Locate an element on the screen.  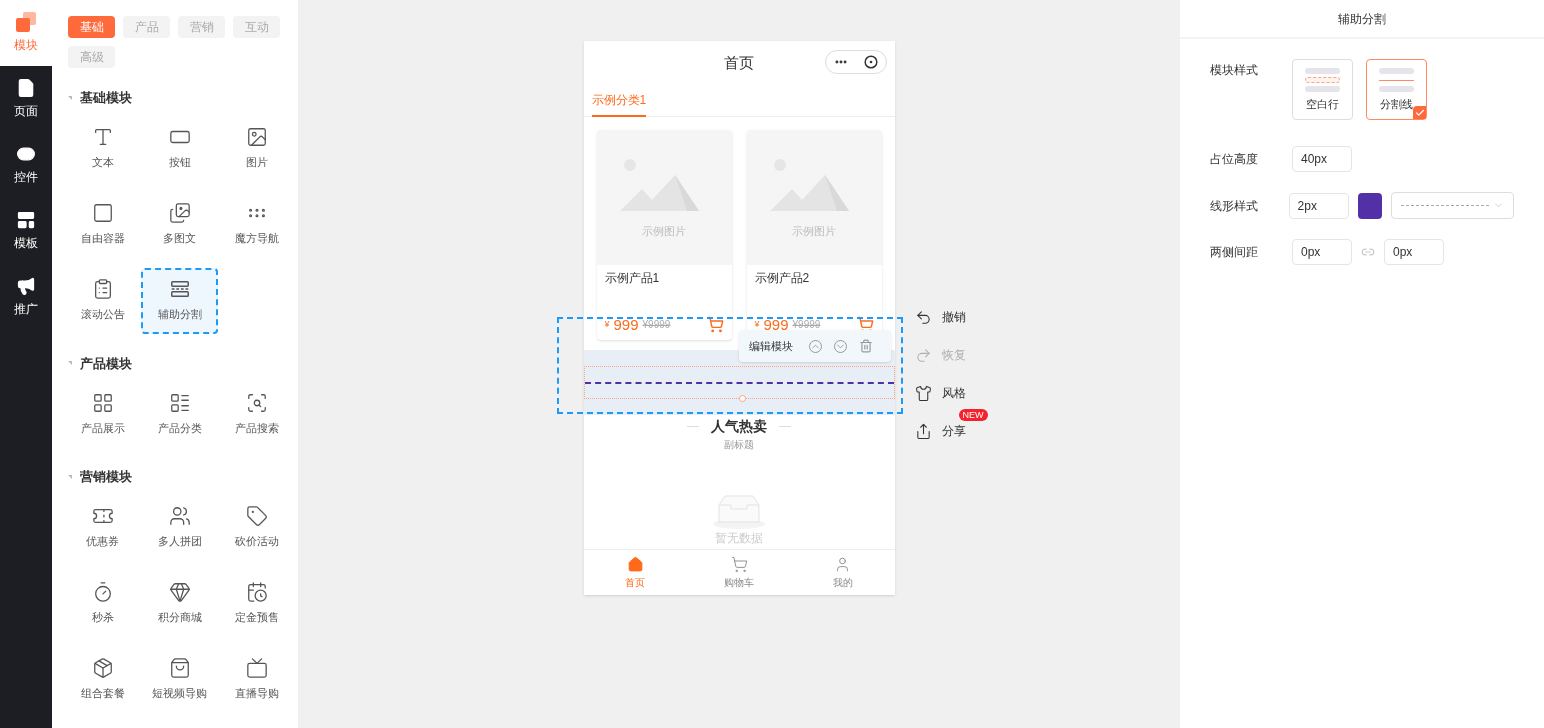
grid-icon is located at coordinates (102, 402).